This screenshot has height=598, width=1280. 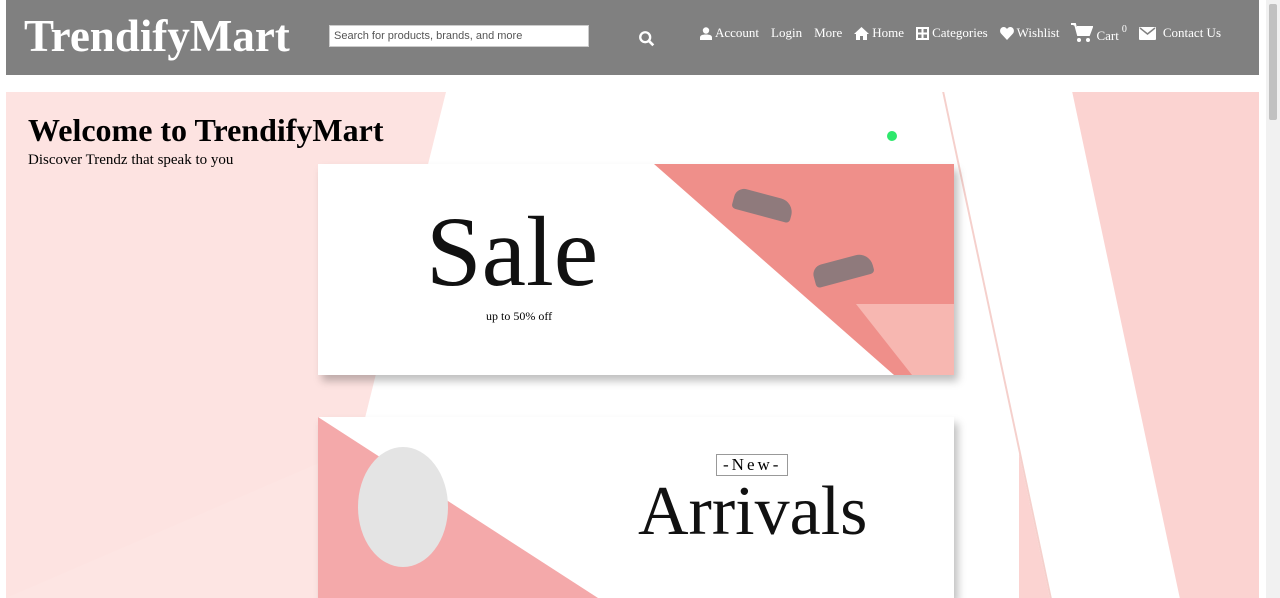 What do you see at coordinates (1107, 35) in the screenshot?
I see `nav-cart-label: Cart` at bounding box center [1107, 35].